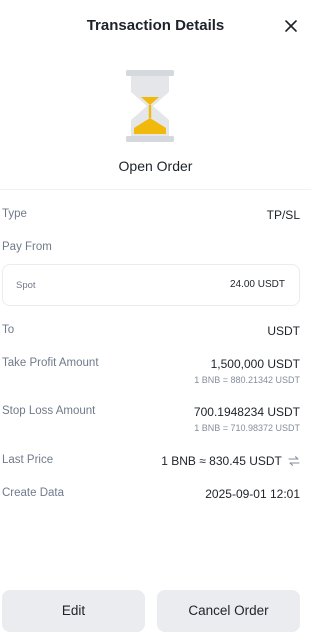 The width and height of the screenshot is (320, 644). I want to click on pay-from-spot-card: Spot 24.00 USDT, so click(151, 285).